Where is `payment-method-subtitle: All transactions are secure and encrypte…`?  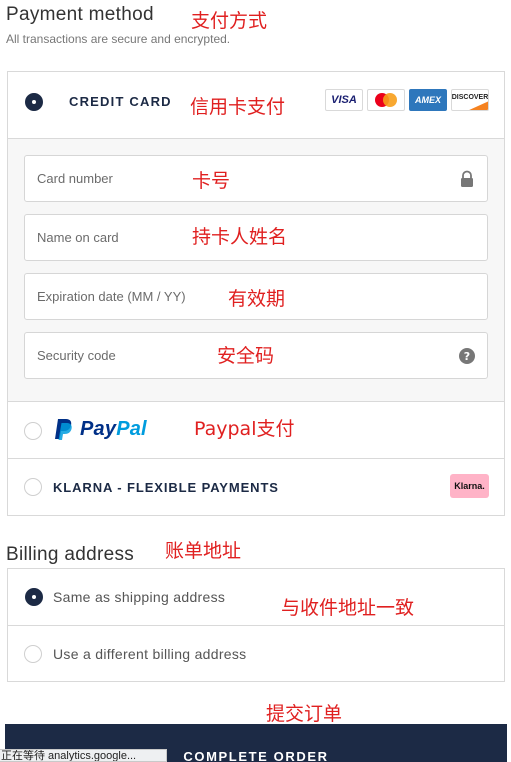 payment-method-subtitle: All transactions are secure and encrypte… is located at coordinates (118, 39).